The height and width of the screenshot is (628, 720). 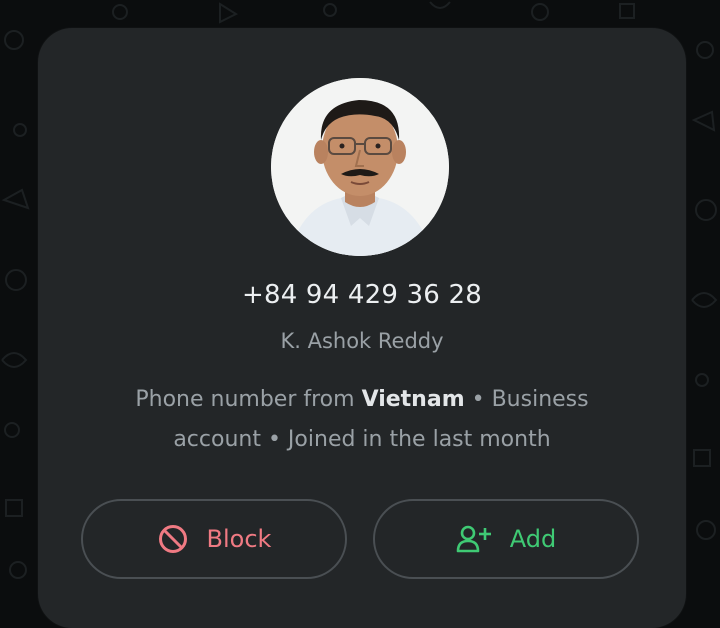 I want to click on add-contact-icon, so click(x=474, y=539).